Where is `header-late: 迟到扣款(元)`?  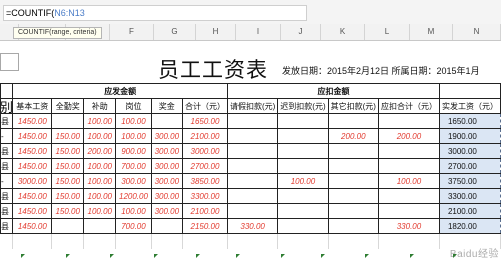
header-late: 迟到扣款(元) is located at coordinates (303, 106).